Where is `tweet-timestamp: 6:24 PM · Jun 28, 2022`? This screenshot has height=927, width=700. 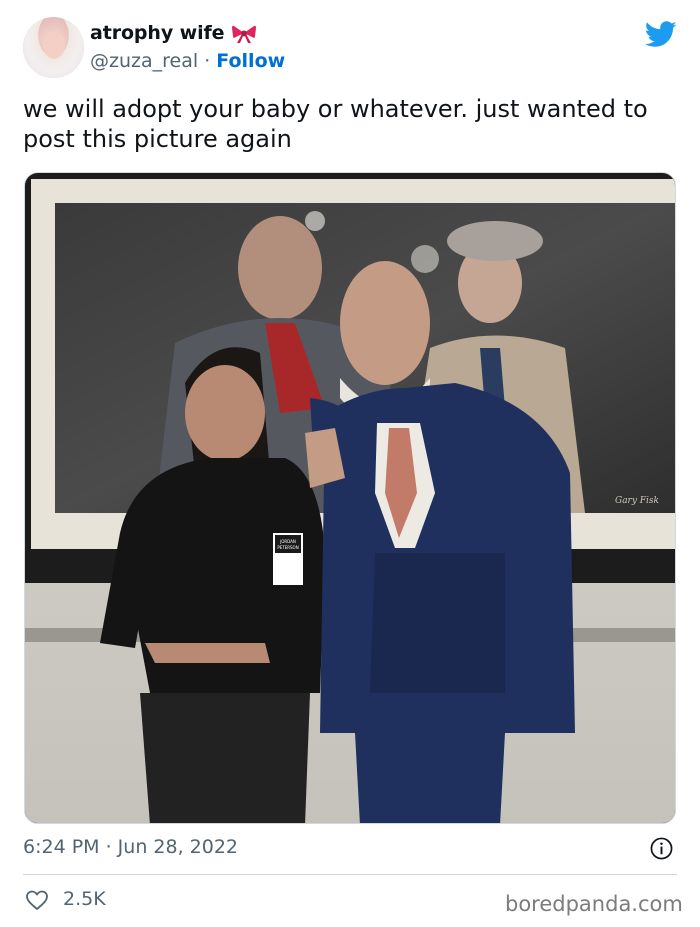
tweet-timestamp: 6:24 PM · Jun 28, 2022 is located at coordinates (130, 847).